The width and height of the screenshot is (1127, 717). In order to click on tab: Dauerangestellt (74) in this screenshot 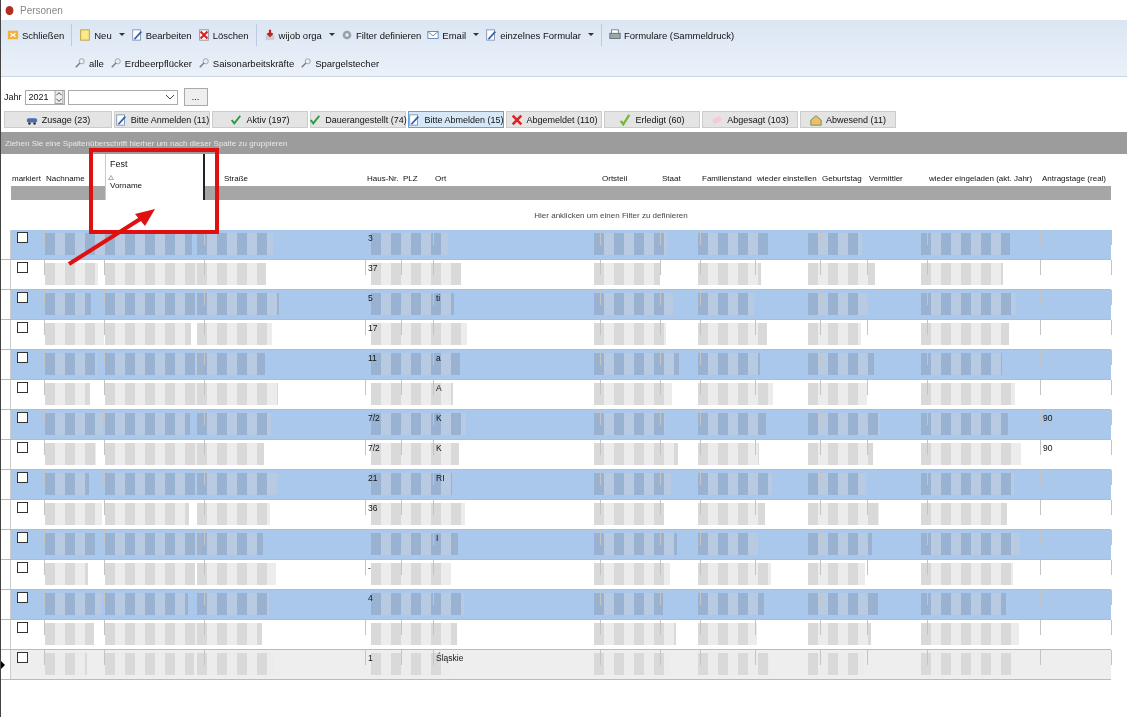, I will do `click(358, 119)`.